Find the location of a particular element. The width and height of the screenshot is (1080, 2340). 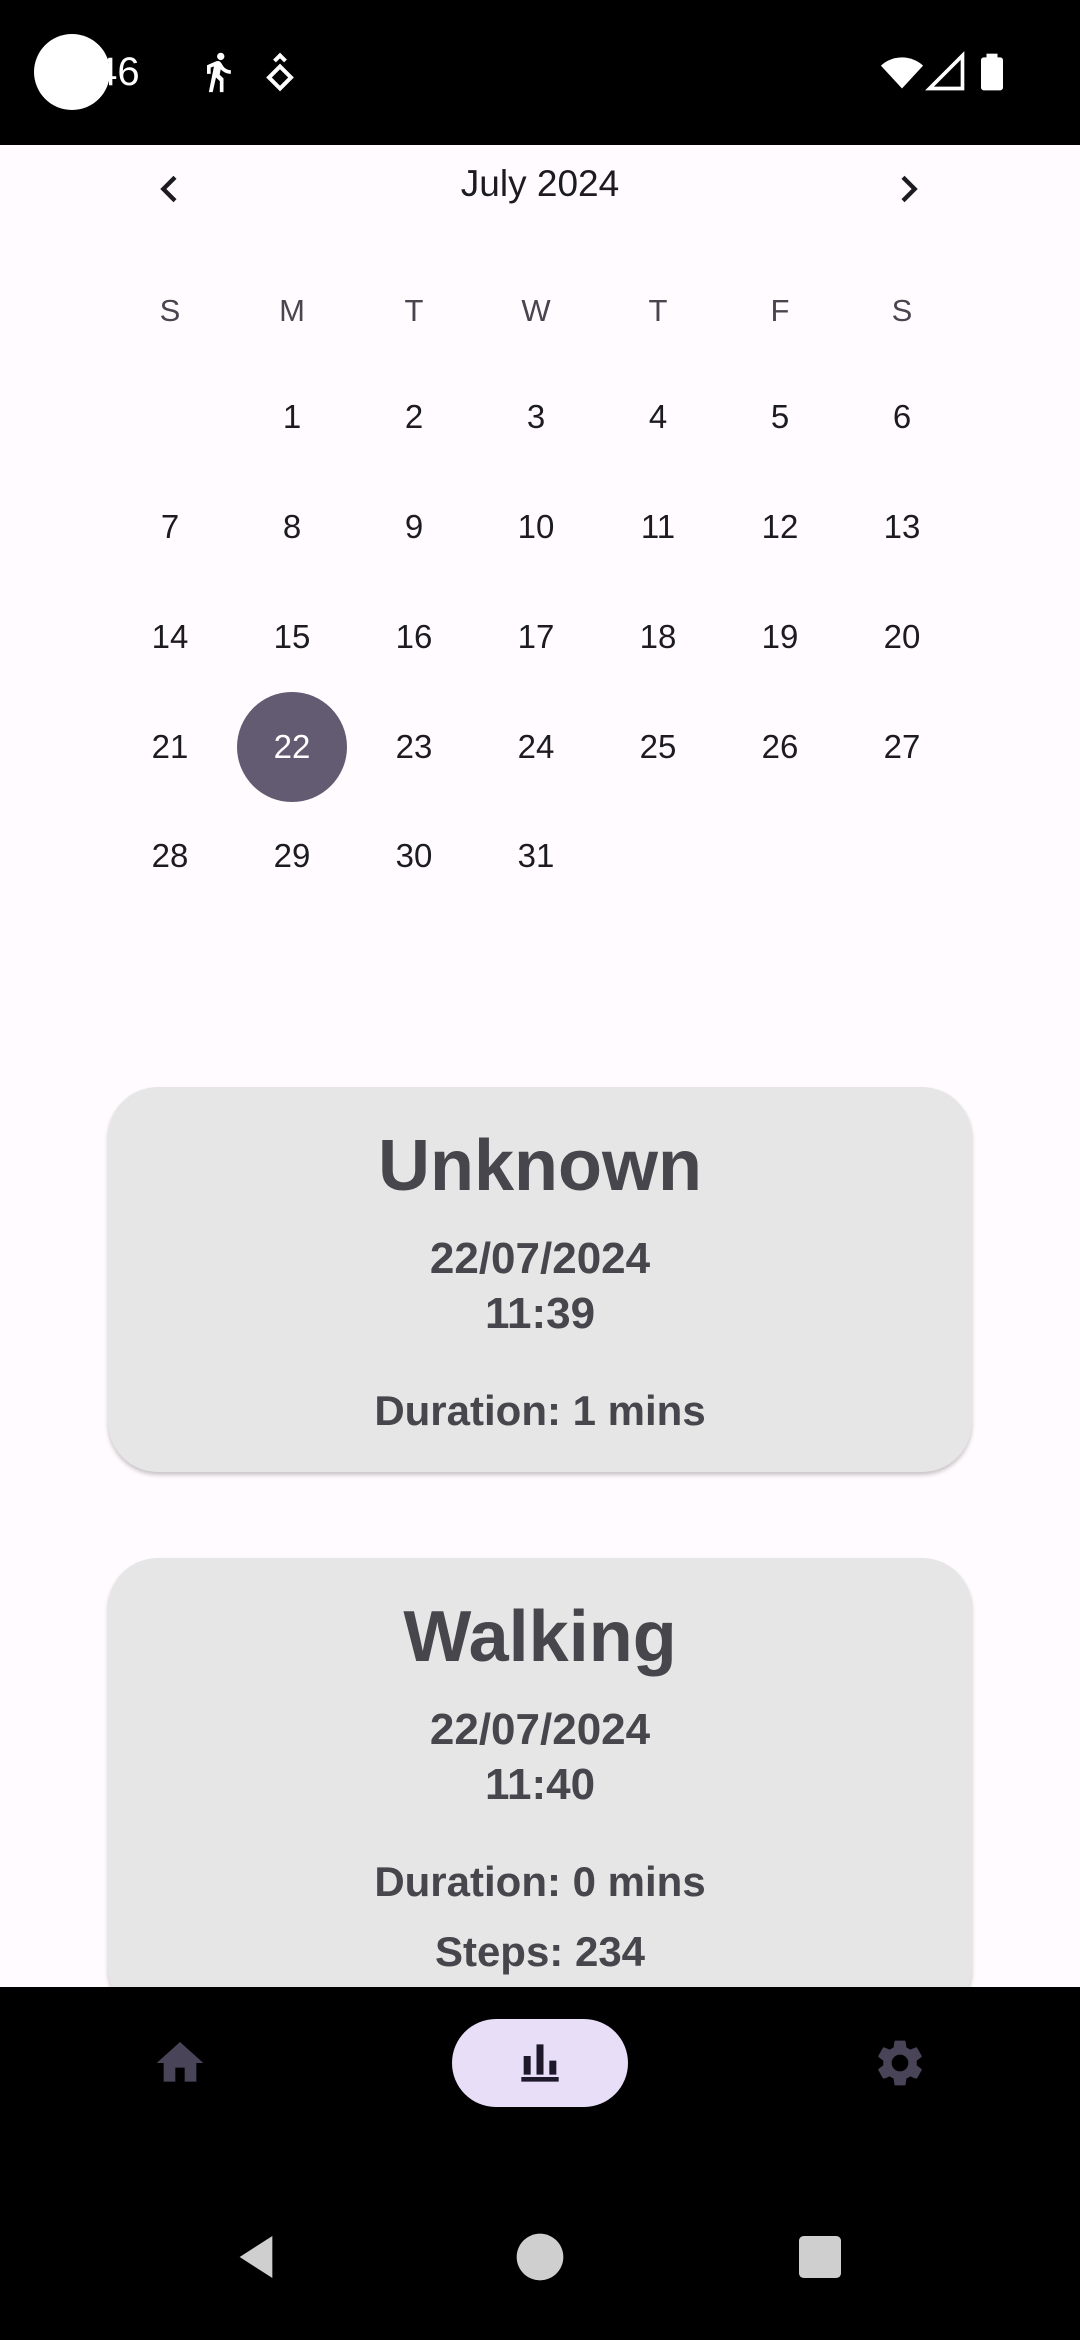

home-circle-icon is located at coordinates (540, 2257).